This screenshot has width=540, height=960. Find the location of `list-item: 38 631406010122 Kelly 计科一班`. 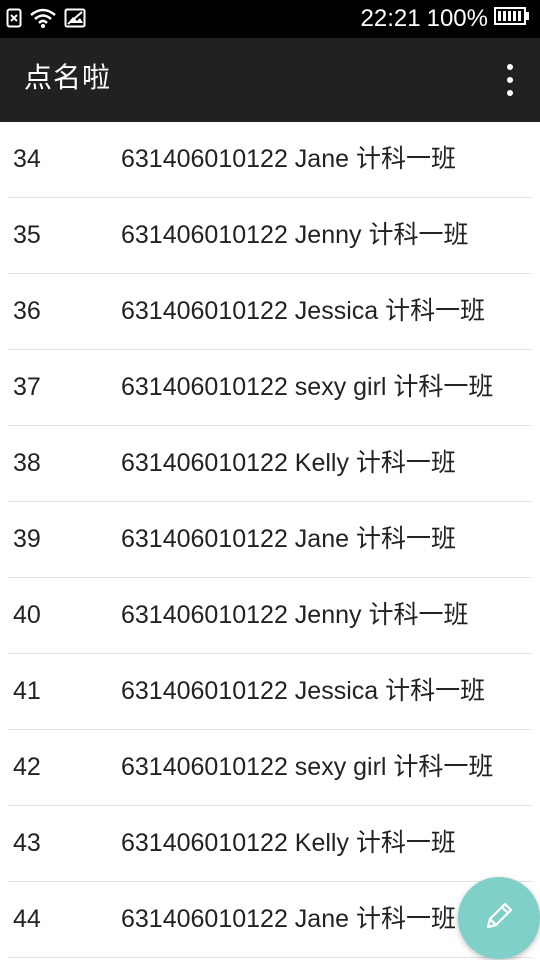

list-item: 38 631406010122 Kelly 计科一班 is located at coordinates (270, 464).